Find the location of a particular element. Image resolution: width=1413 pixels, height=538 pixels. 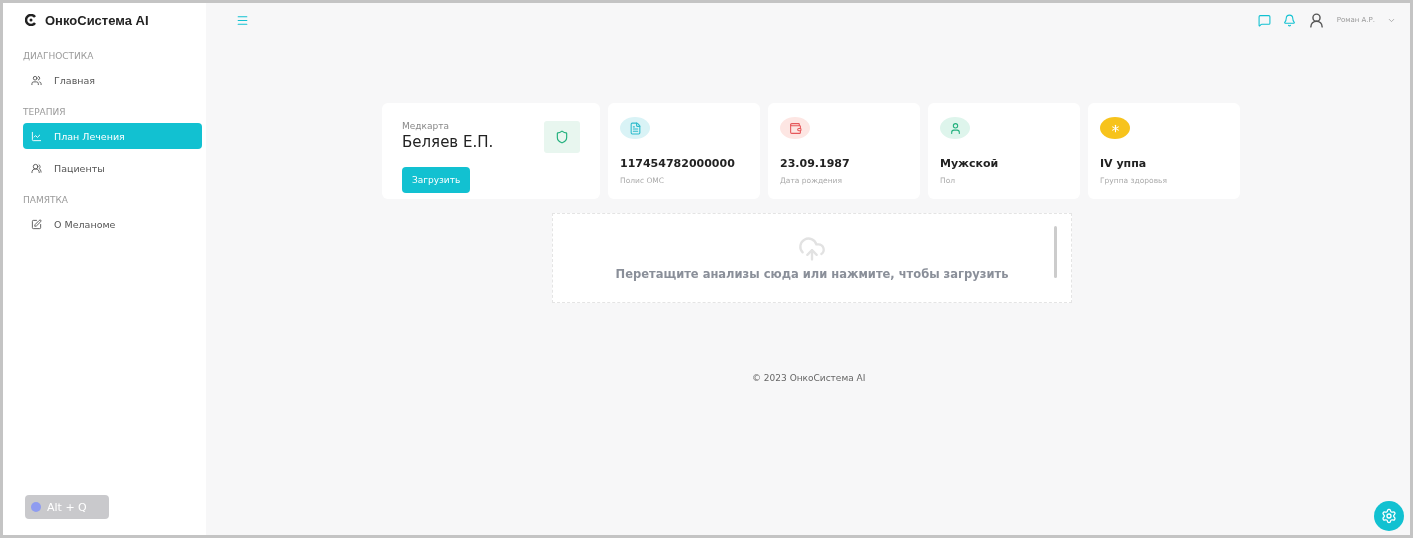

footer-text: © 2023 ОнкоСистема AI is located at coordinates (809, 378).